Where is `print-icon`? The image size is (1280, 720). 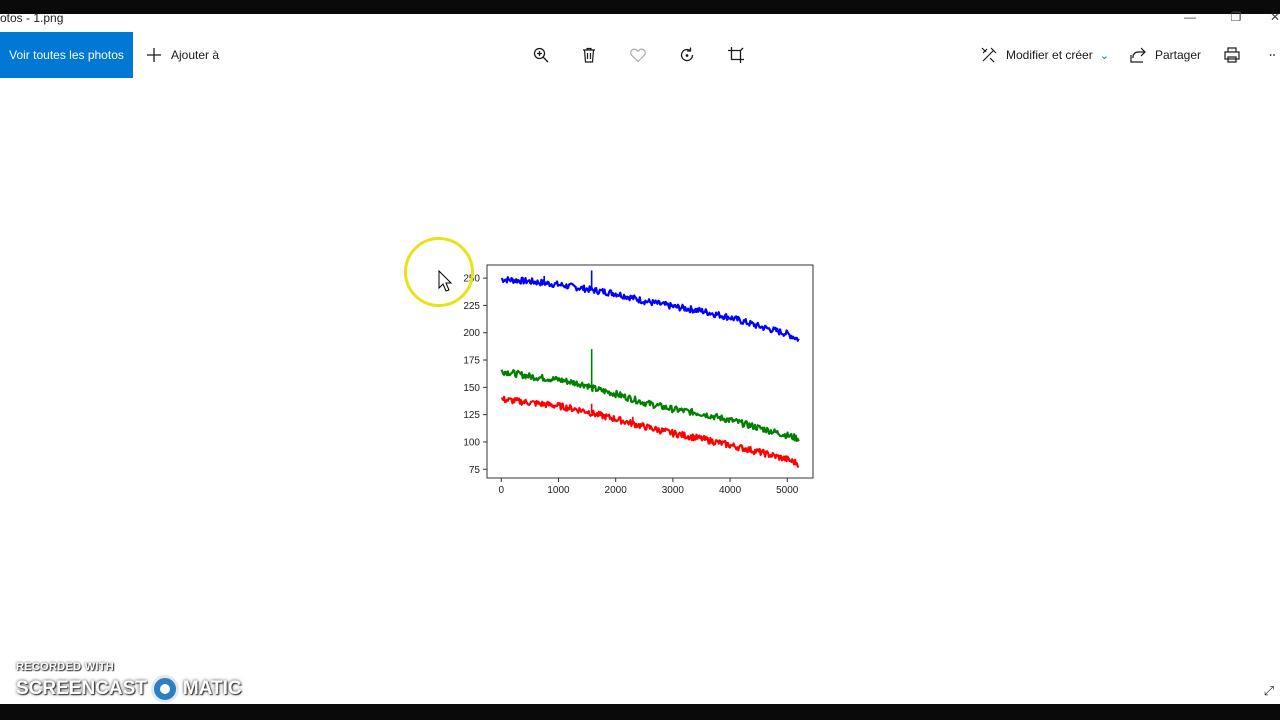
print-icon is located at coordinates (1232, 55).